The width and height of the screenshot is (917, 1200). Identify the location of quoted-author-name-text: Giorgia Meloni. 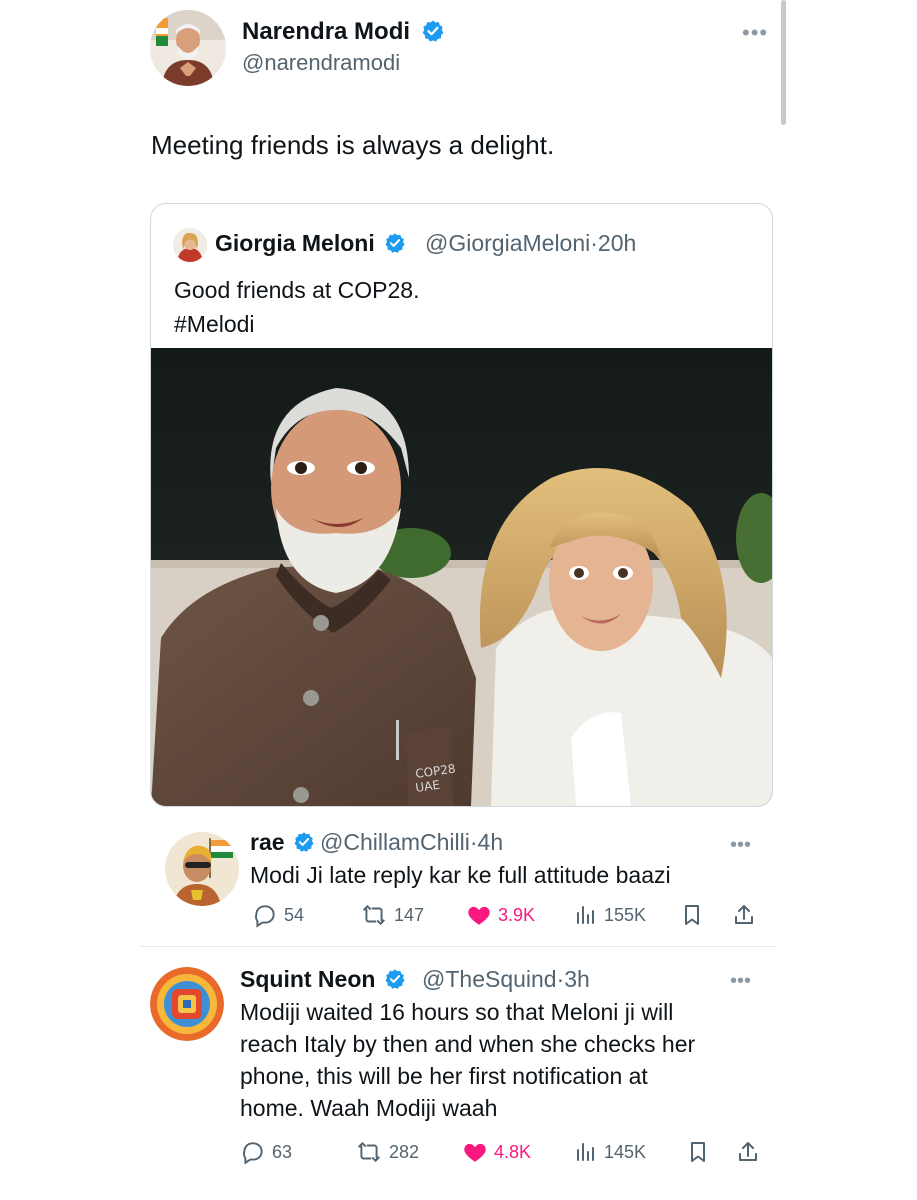
(295, 243).